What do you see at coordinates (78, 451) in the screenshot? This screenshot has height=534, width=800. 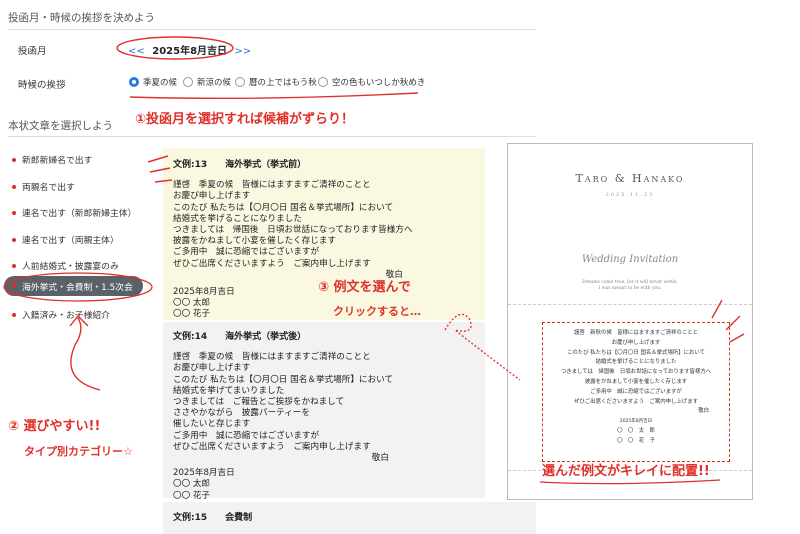 I see `annotation-note: タイプ別カテゴリー☆` at bounding box center [78, 451].